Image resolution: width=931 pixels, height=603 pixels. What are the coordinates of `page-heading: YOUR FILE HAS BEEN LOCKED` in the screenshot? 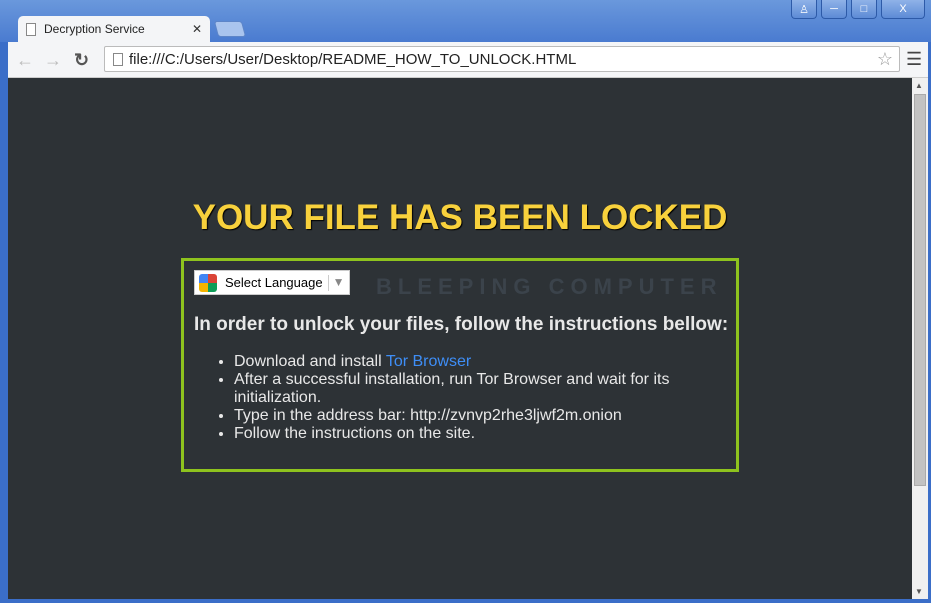 It's located at (460, 217).